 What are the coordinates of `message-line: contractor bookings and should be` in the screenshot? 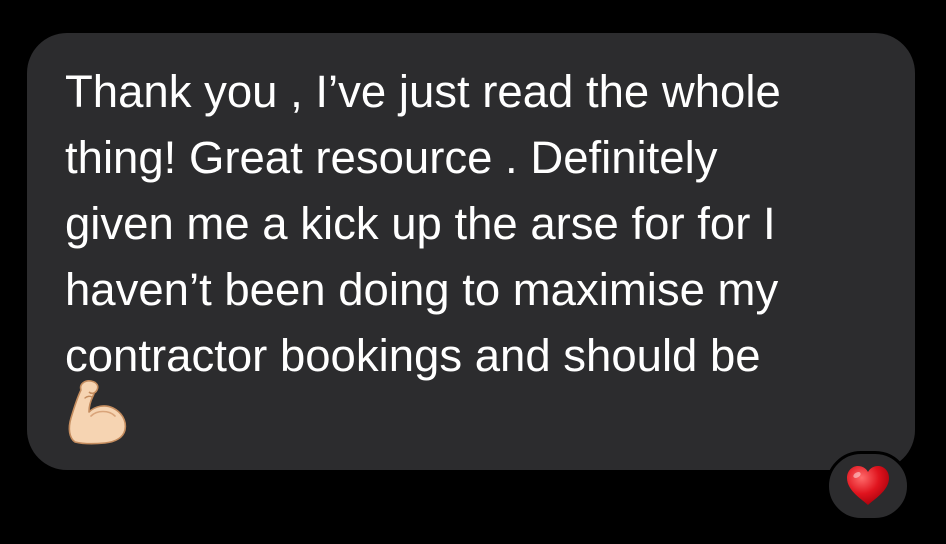 It's located at (413, 355).